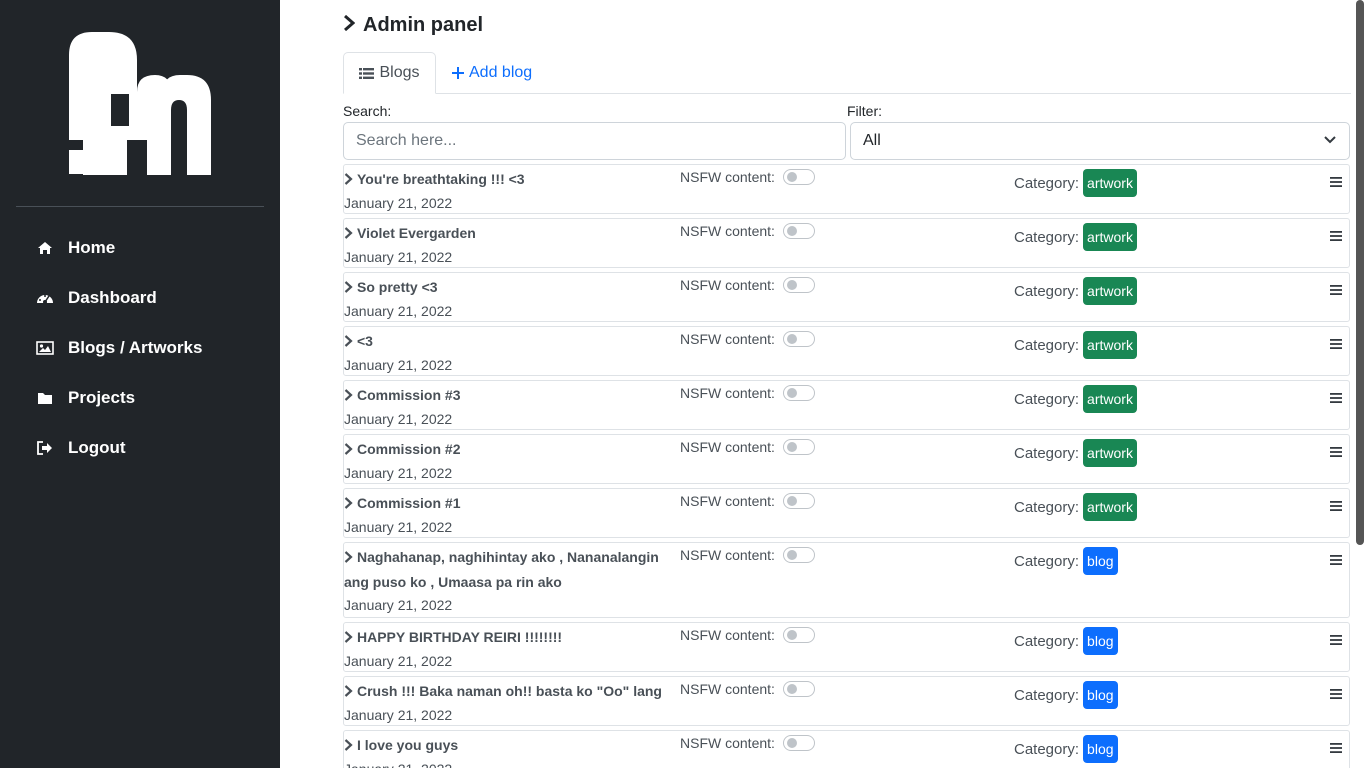  Describe the element at coordinates (367, 111) in the screenshot. I see `search-label: Search:` at that location.